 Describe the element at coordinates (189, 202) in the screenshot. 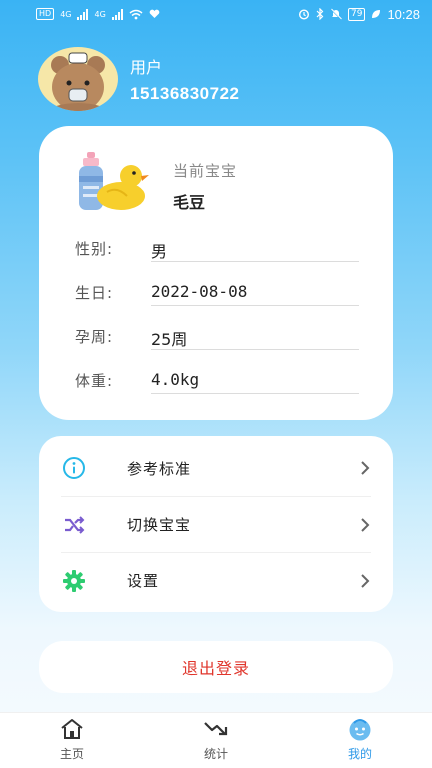

I see `baby-name: 毛豆` at that location.